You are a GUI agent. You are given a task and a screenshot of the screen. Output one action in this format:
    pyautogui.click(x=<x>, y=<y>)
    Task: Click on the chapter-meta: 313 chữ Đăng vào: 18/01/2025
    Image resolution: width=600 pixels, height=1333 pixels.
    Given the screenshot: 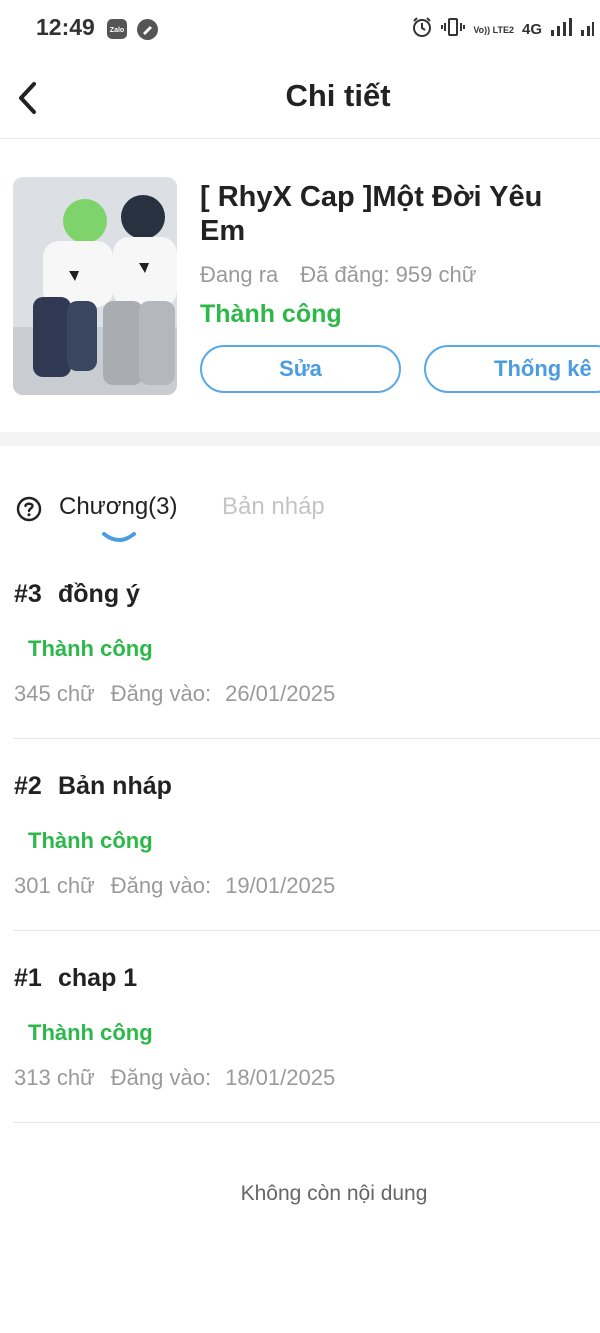 What is the action you would take?
    pyautogui.click(x=174, y=1078)
    